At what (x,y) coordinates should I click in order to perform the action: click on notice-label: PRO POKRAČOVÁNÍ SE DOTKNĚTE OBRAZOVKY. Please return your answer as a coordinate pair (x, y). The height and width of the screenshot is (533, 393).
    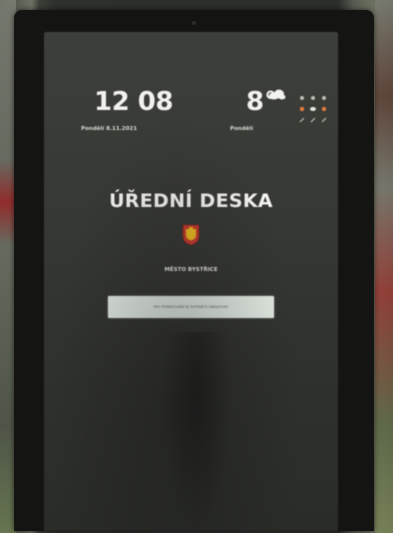
    Looking at the image, I should click on (191, 307).